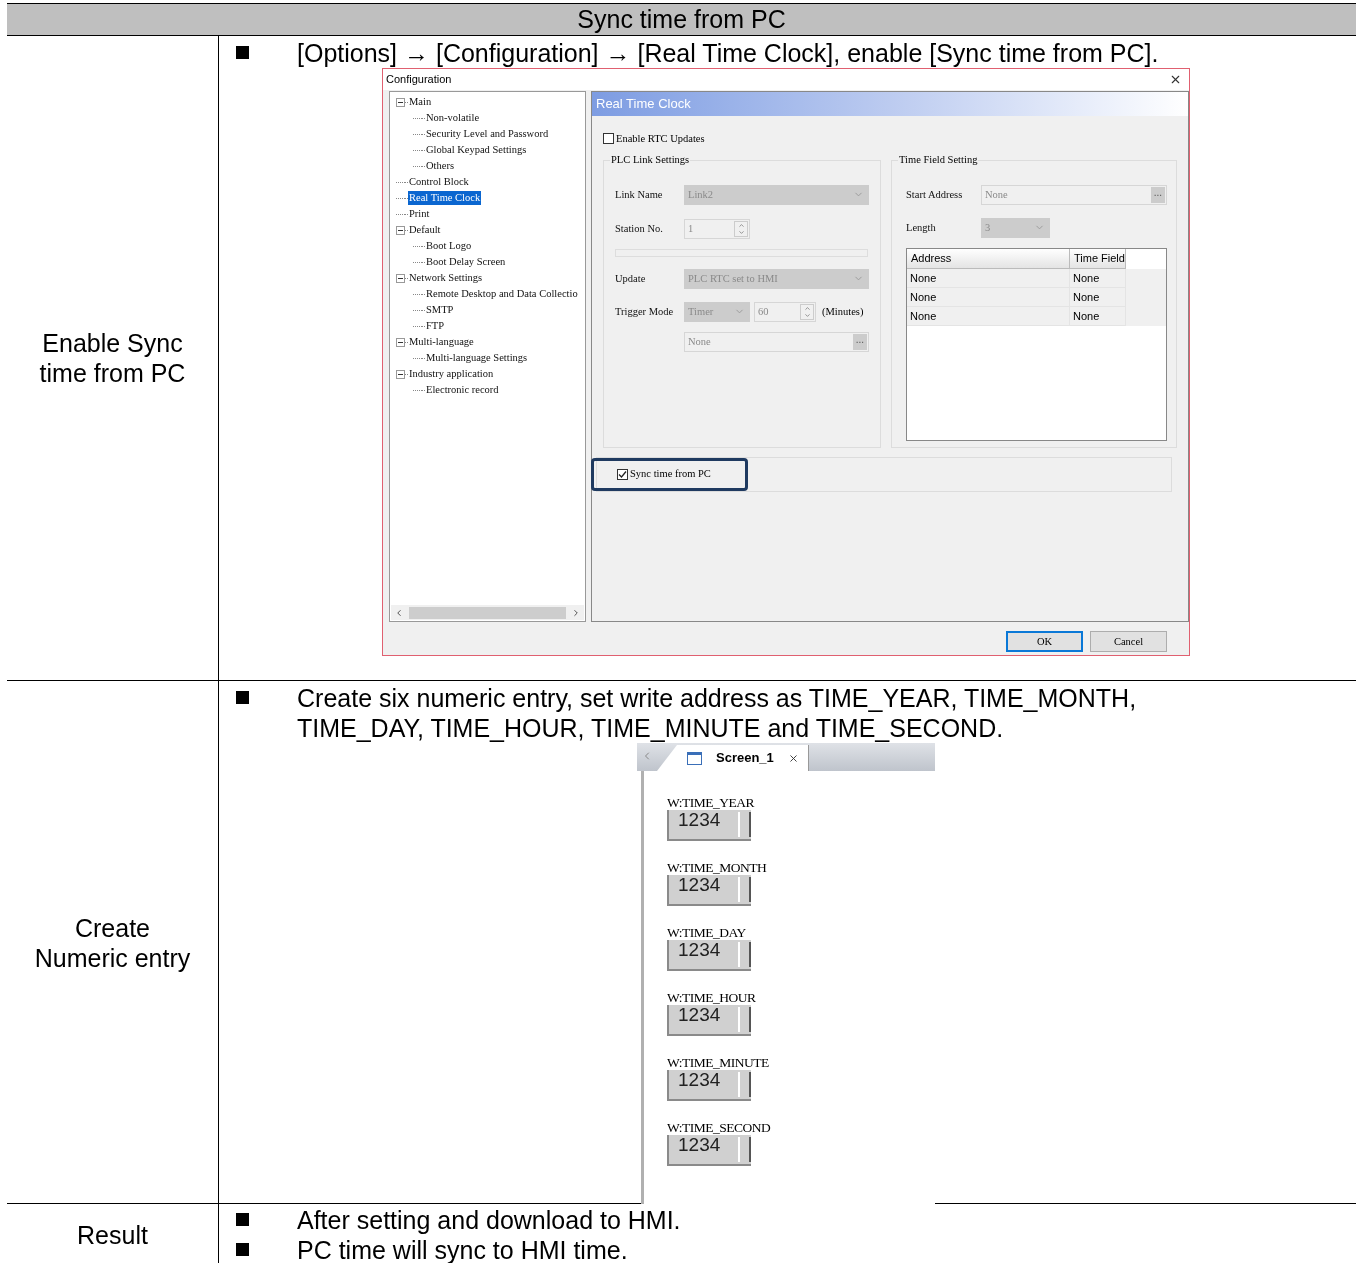  I want to click on tree-item: Electronic record, so click(462, 390).